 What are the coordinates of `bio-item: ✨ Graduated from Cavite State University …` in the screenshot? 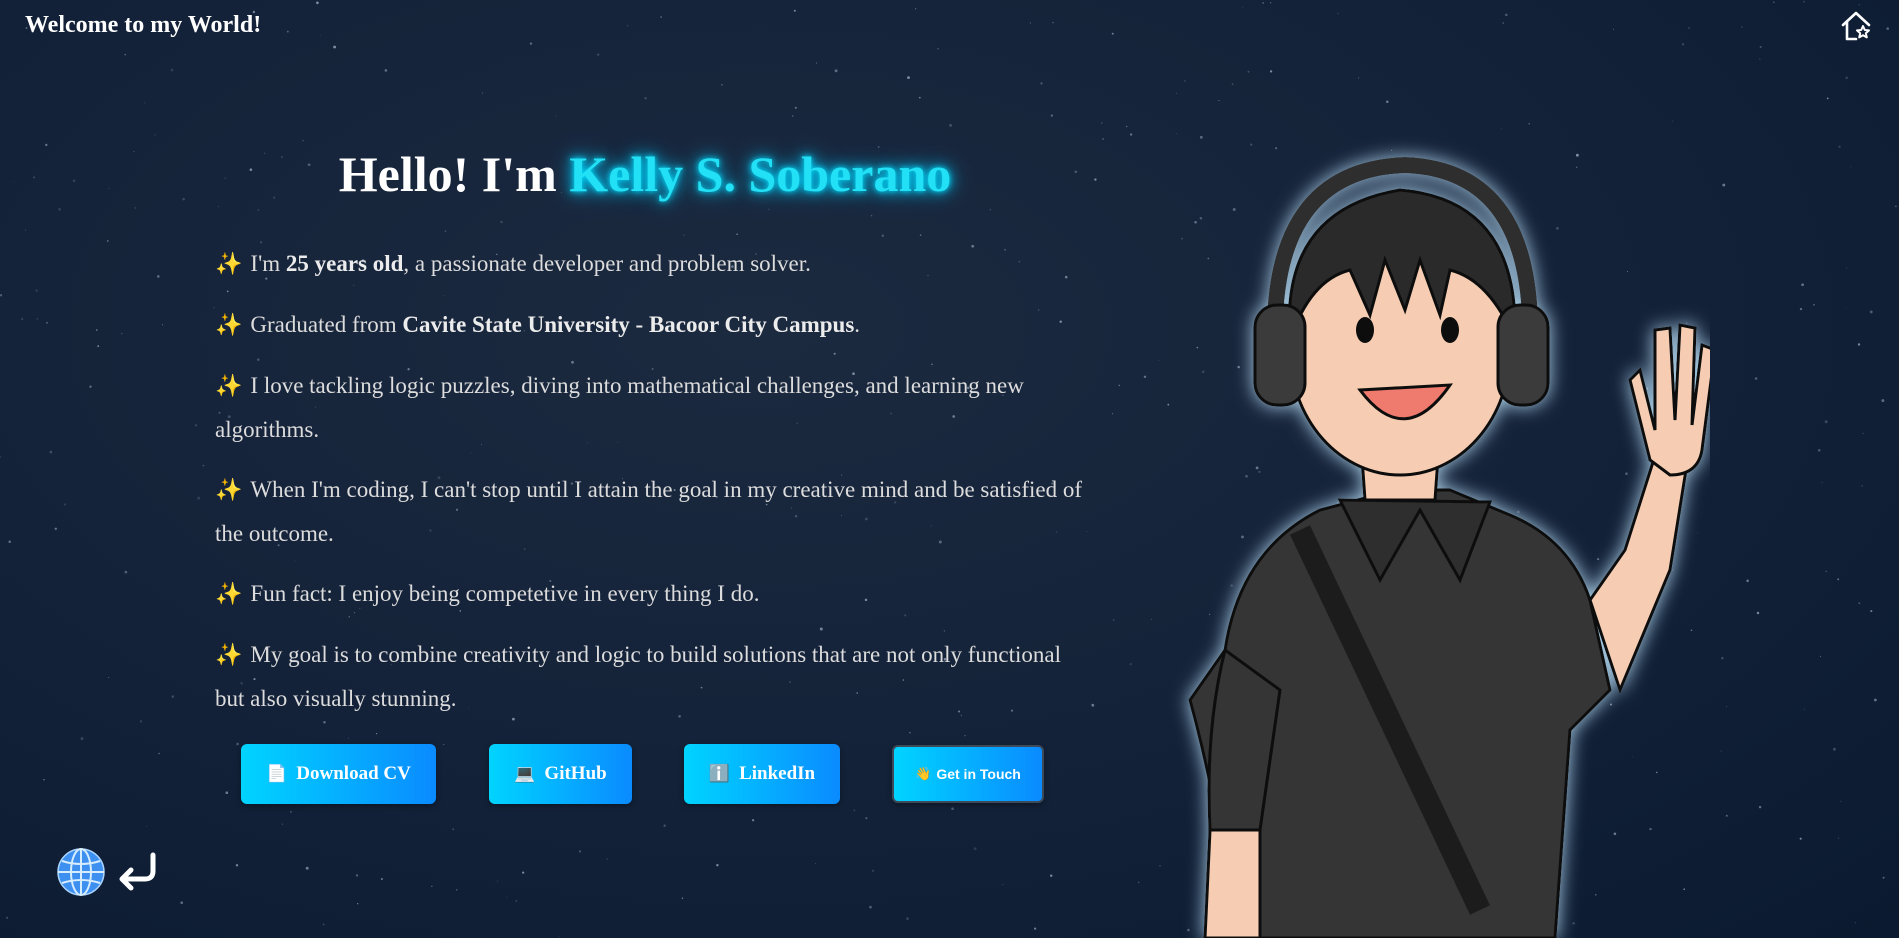 It's located at (655, 325).